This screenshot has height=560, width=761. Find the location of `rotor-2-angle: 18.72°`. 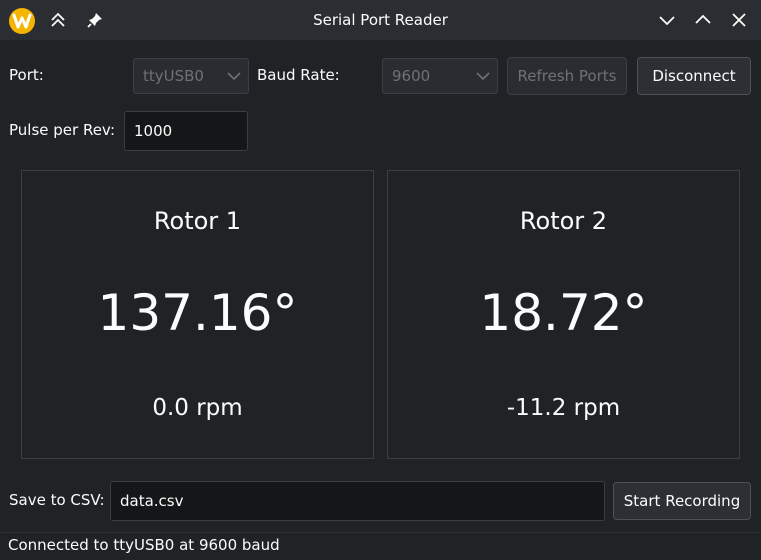

rotor-2-angle: 18.72° is located at coordinates (563, 313).